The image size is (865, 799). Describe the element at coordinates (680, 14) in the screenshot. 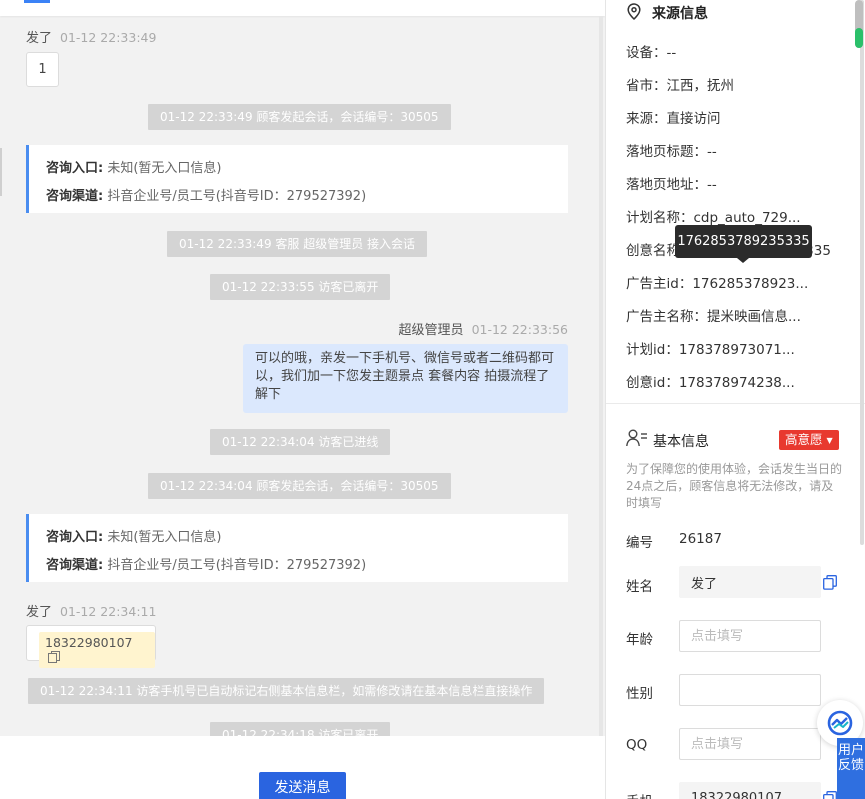

I see `source-info-title: 来源信息` at that location.